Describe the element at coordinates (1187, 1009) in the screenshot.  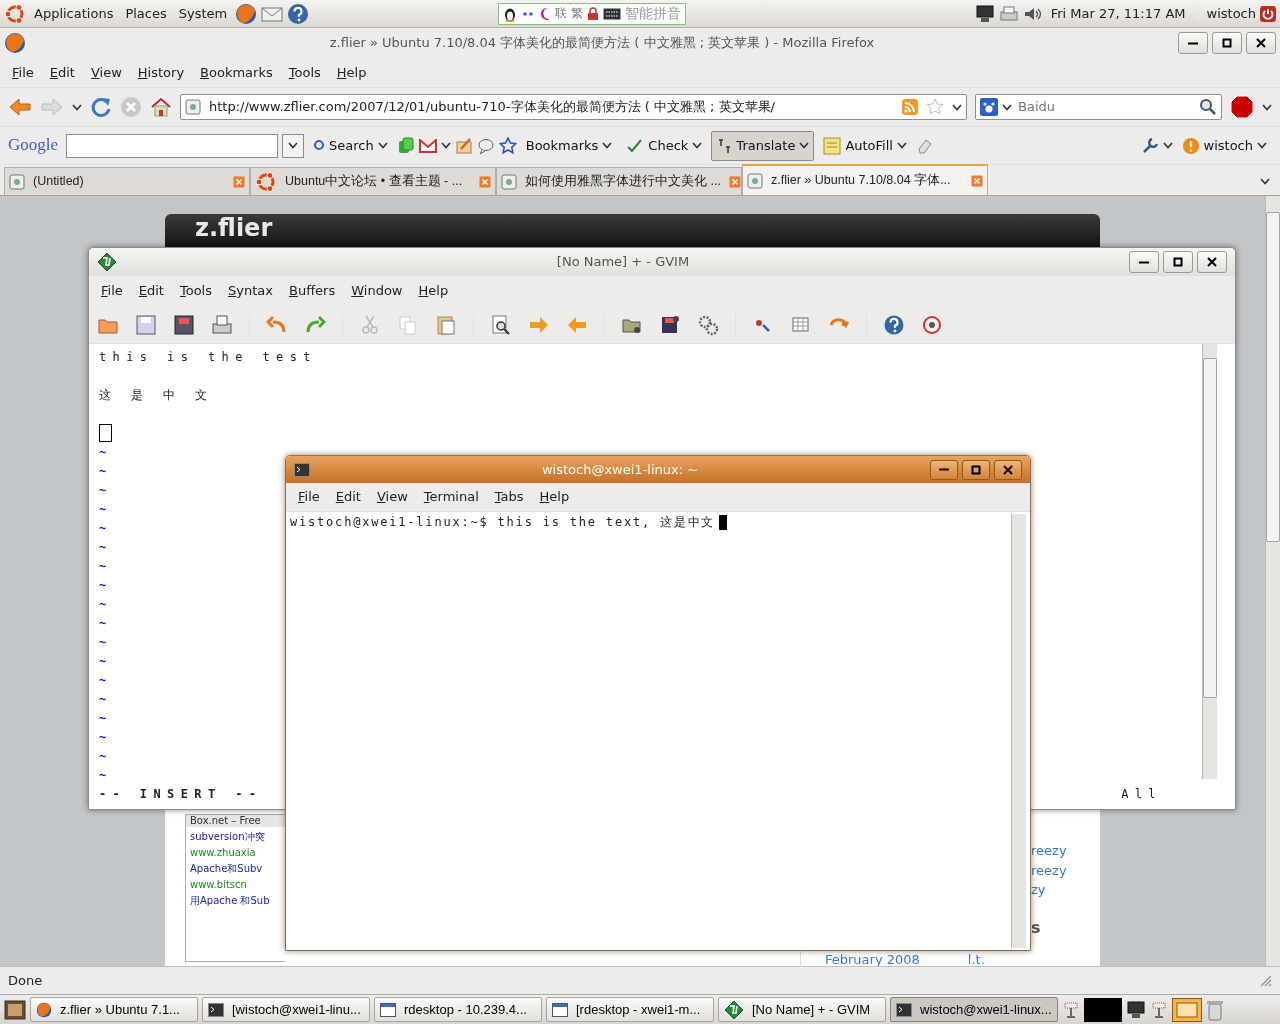
I see `workspace-switcher-icon` at that location.